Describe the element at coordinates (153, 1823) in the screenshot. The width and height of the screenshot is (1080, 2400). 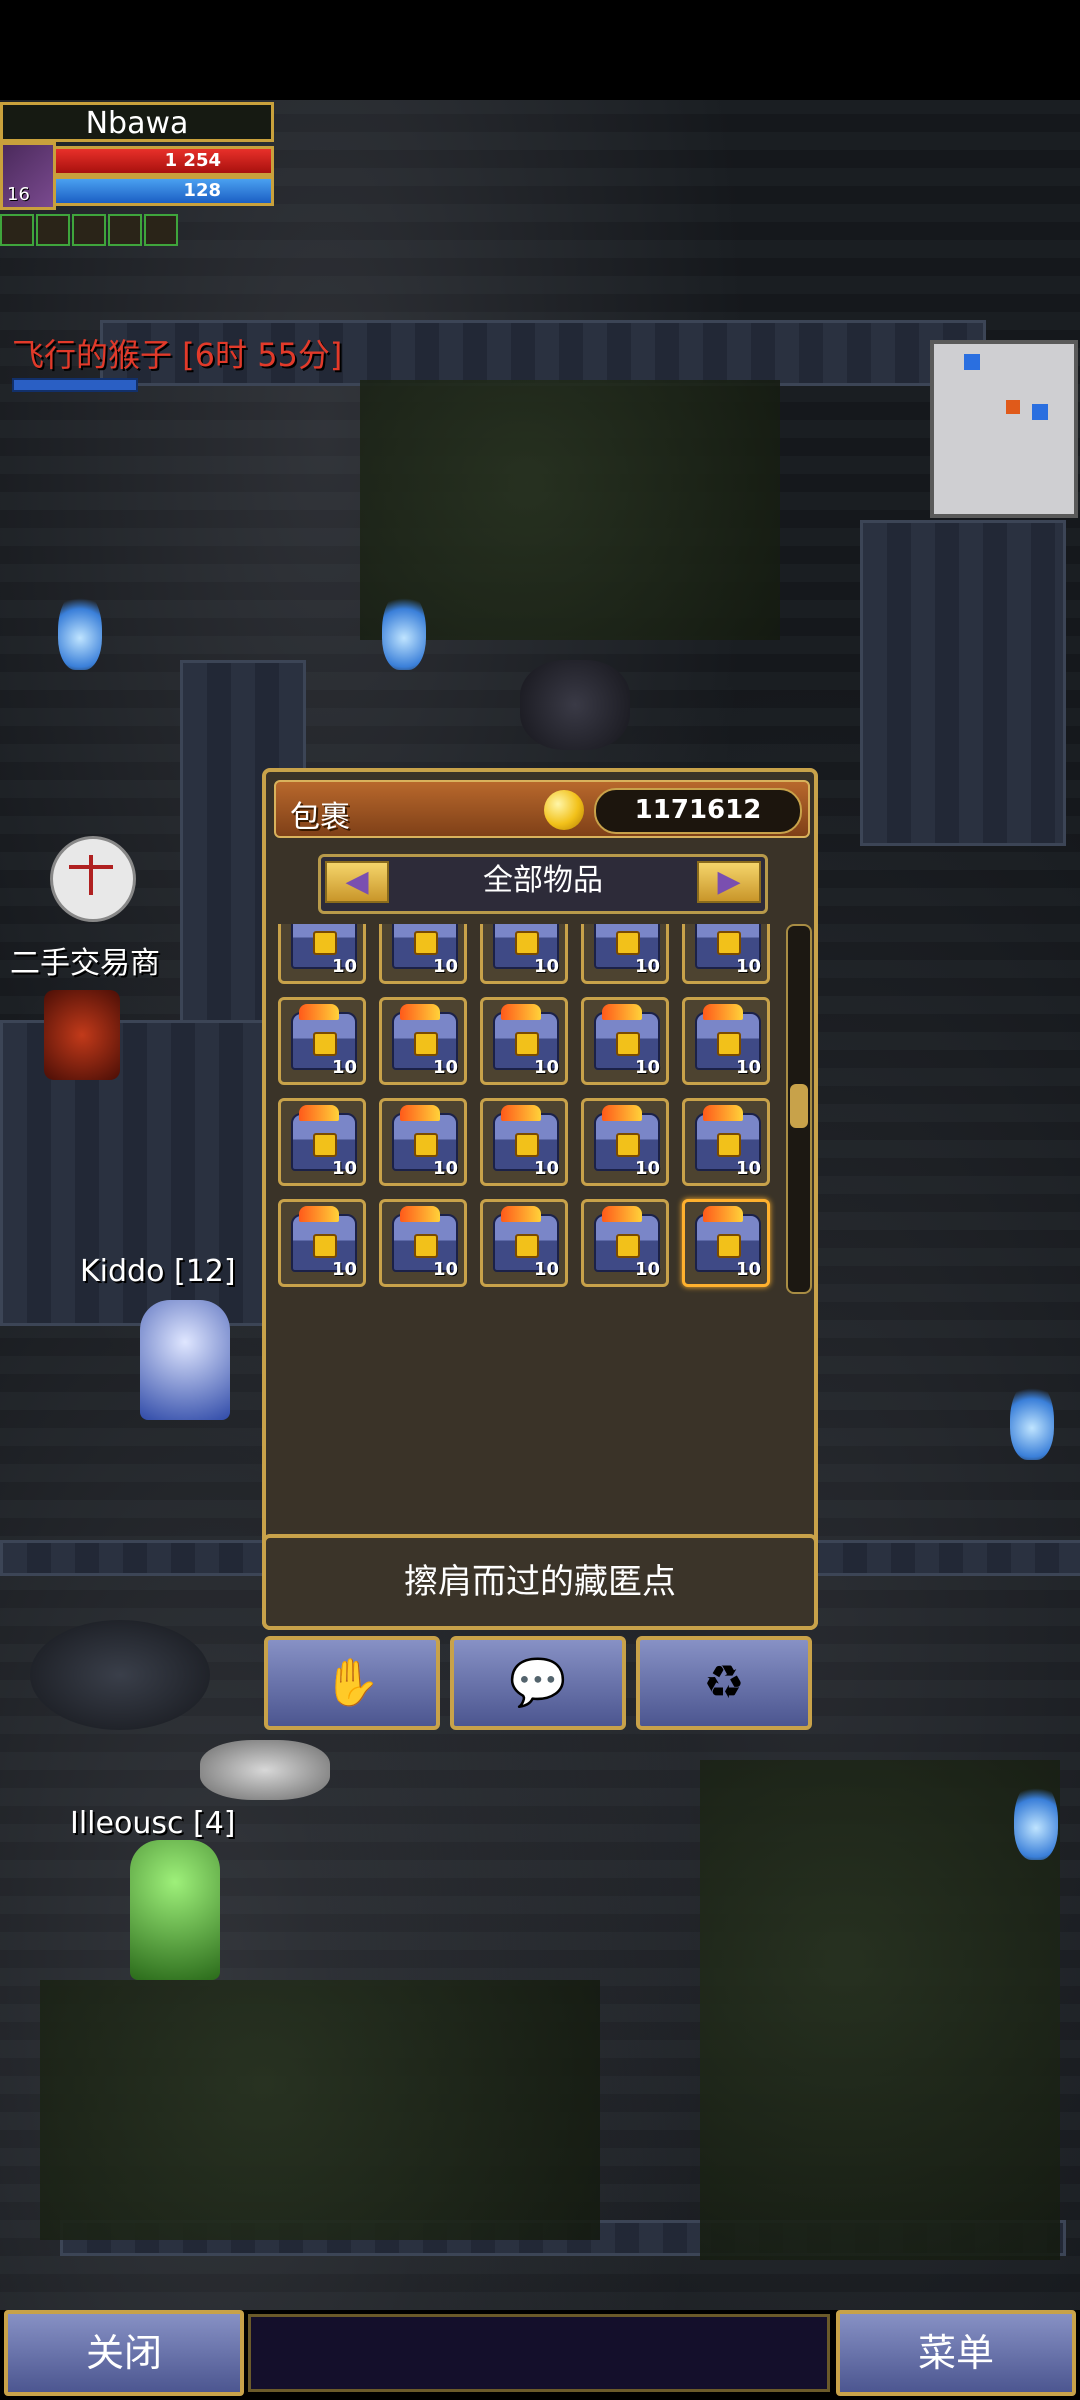
I see `illeousc-name-label: Illeousc [4]` at that location.